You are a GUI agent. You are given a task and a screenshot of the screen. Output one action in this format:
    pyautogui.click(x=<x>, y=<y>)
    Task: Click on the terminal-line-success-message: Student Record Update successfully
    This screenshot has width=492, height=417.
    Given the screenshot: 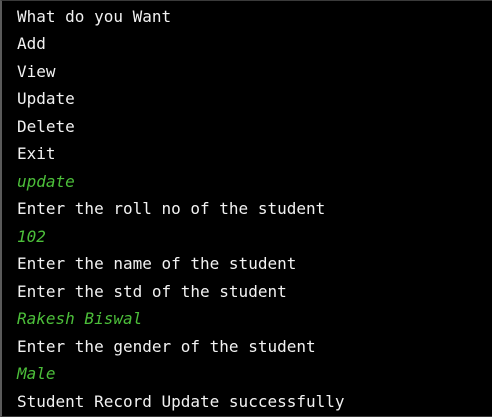 What is the action you would take?
    pyautogui.click(x=181, y=401)
    